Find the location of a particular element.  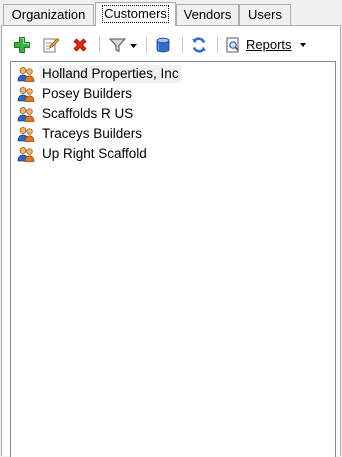

tab-vendors-label: Vendors is located at coordinates (207, 14).